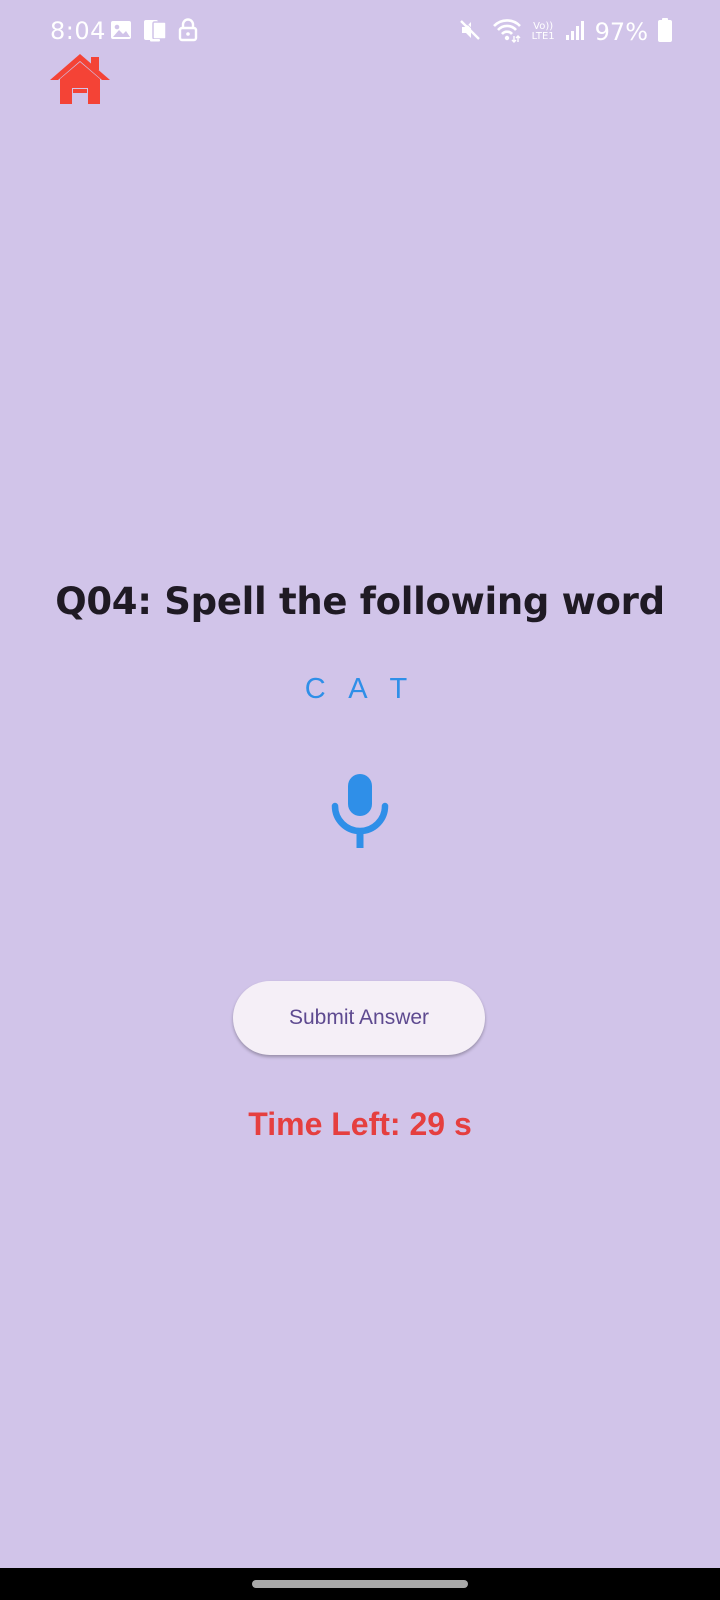 This screenshot has height=1600, width=720. Describe the element at coordinates (121, 32) in the screenshot. I see `gallery-icon` at that location.